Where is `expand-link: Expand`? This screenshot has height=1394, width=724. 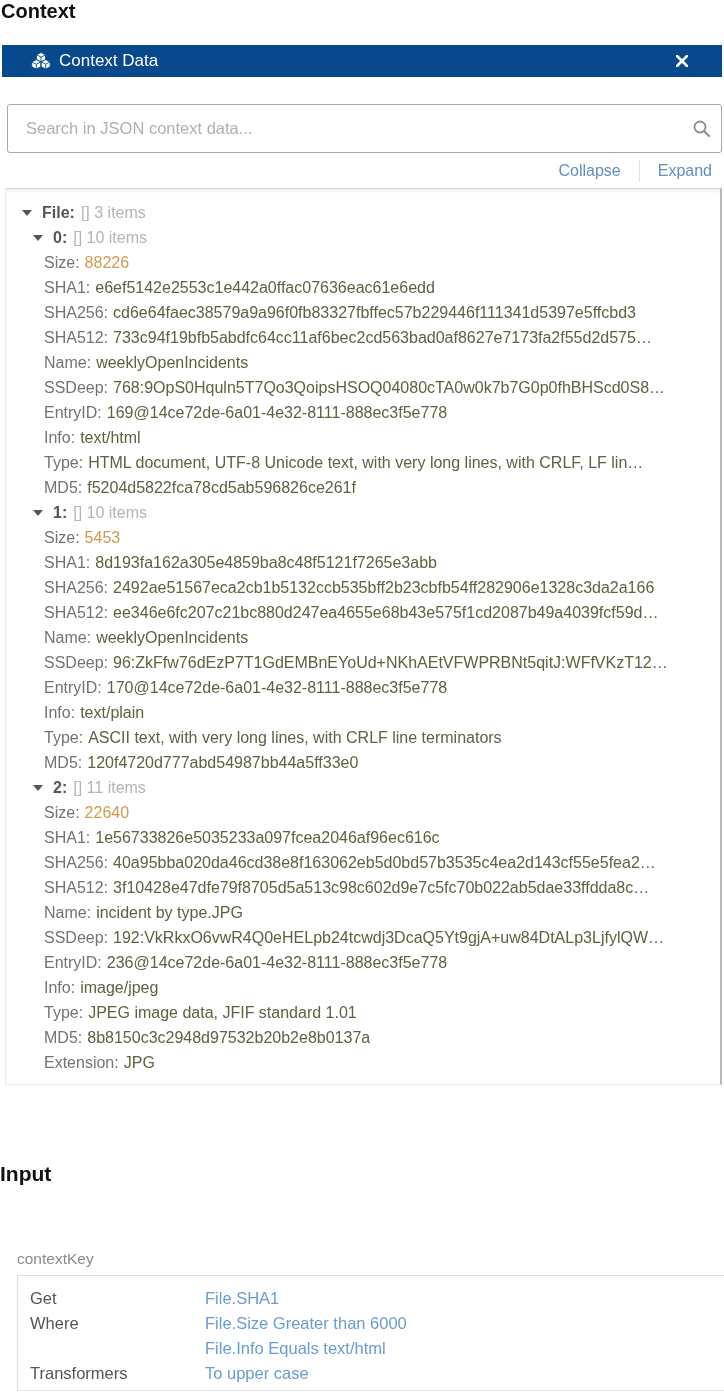
expand-link: Expand is located at coordinates (684, 170).